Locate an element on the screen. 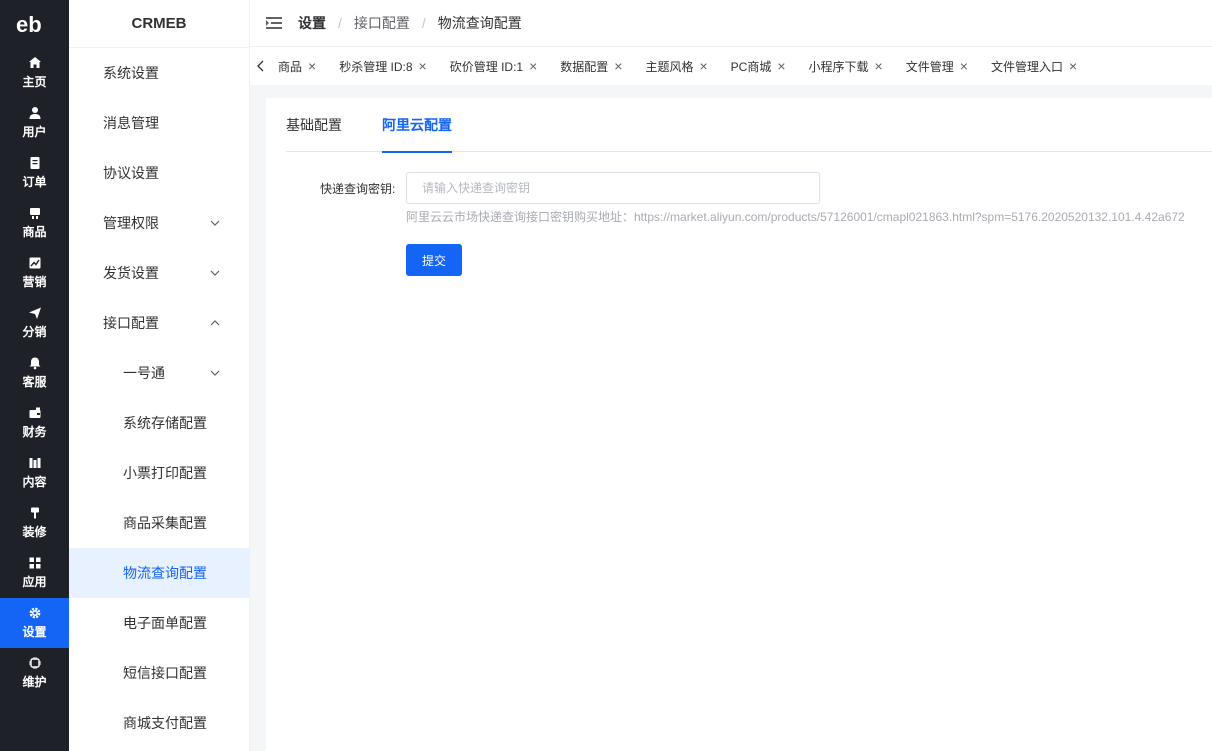 The image size is (1212, 751). config-tabs: 基础配置 阿里云配置 is located at coordinates (749, 125).